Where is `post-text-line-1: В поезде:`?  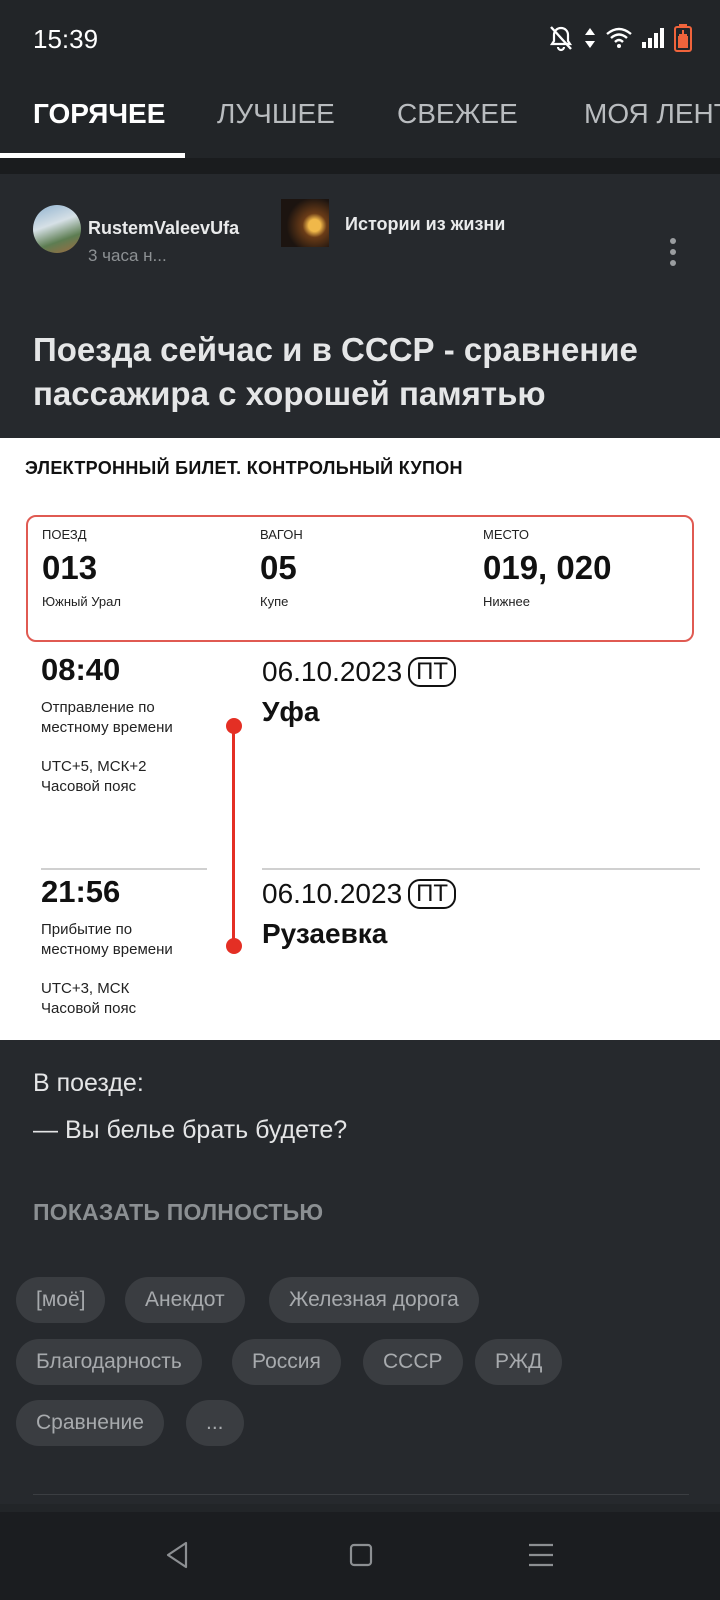
post-text-line-1: В поезде: is located at coordinates (88, 1083).